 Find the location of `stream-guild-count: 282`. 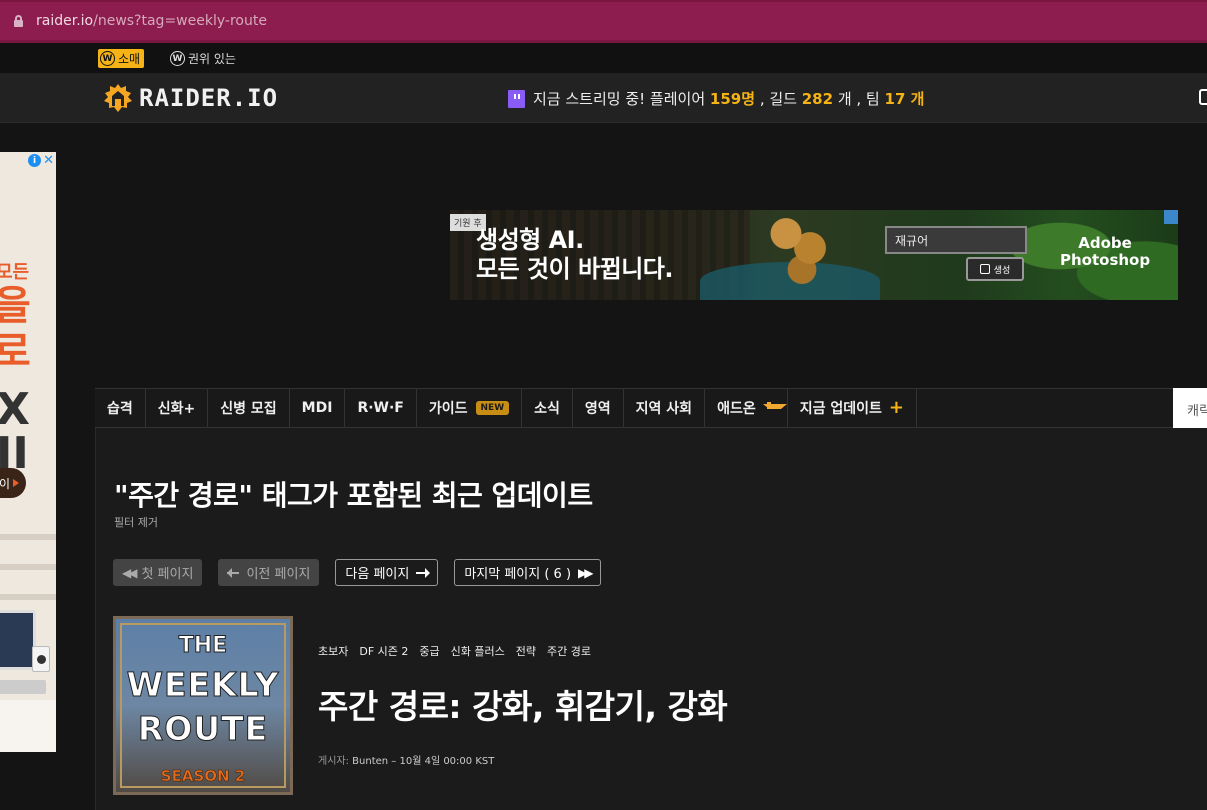

stream-guild-count: 282 is located at coordinates (817, 98).